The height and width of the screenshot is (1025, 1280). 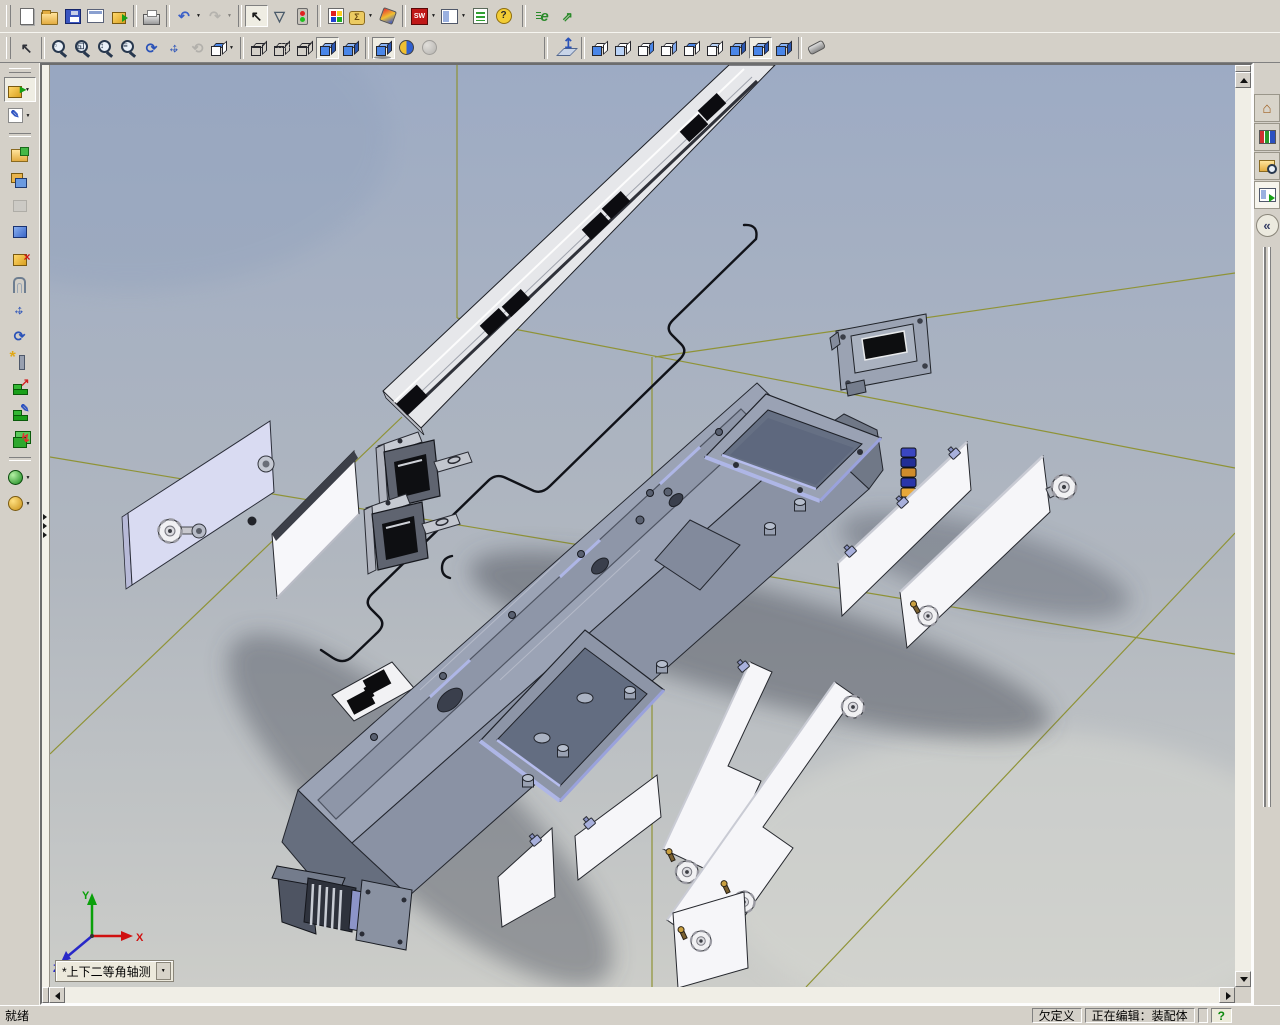 What do you see at coordinates (714, 48) in the screenshot?
I see `bottom-view-button` at bounding box center [714, 48].